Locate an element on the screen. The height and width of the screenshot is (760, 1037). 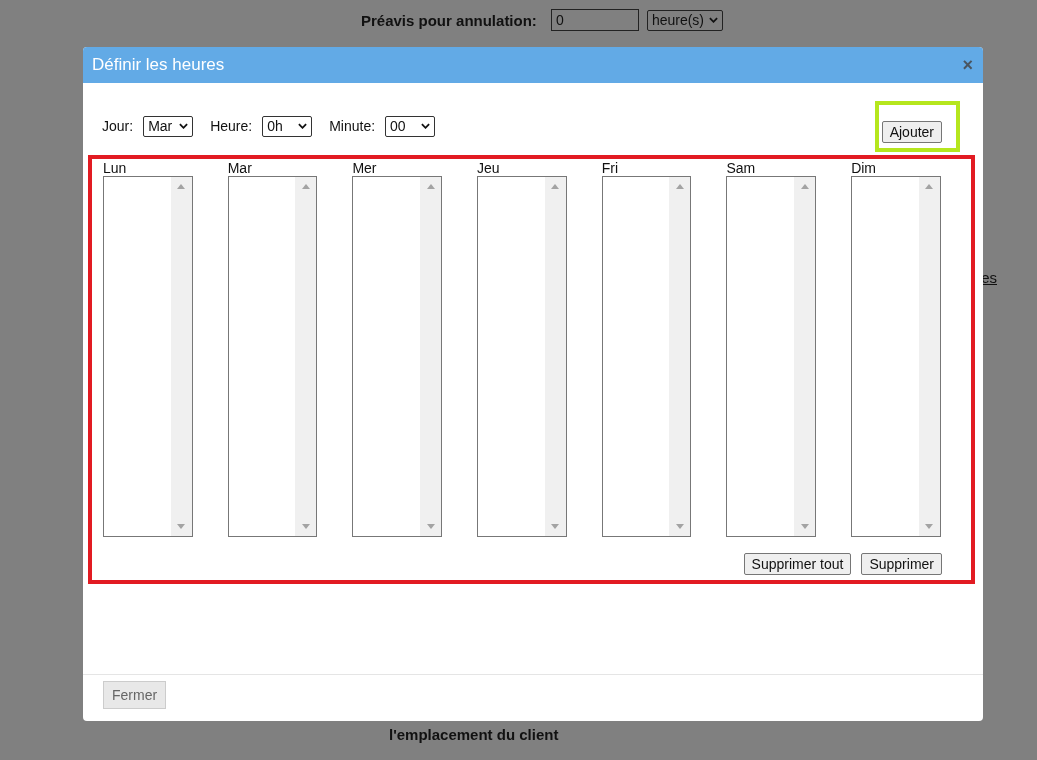
delete-button: Supprimer tout is located at coordinates (797, 564).